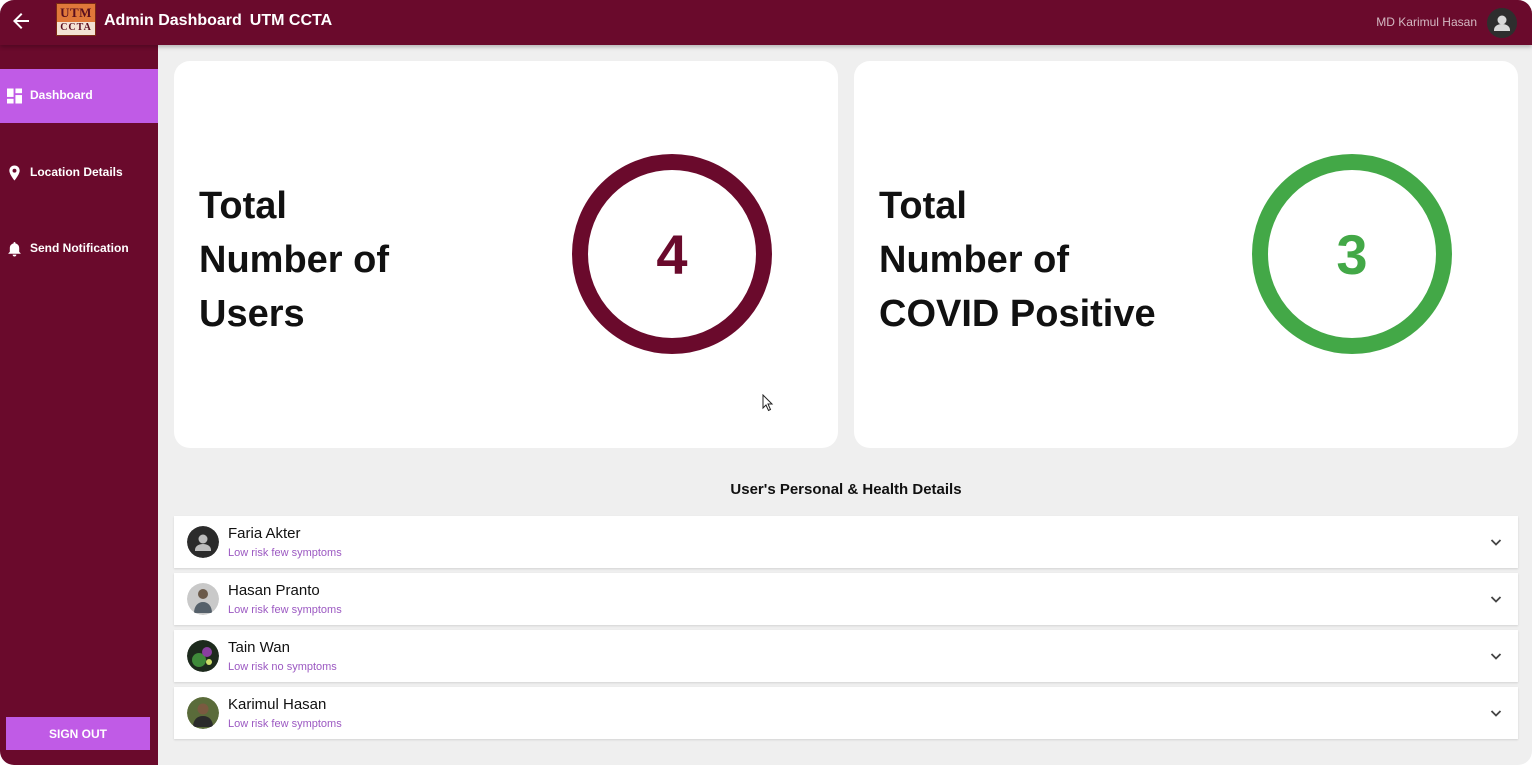  Describe the element at coordinates (846, 489) in the screenshot. I see `details-section-title: User's Personal & Health Details` at that location.